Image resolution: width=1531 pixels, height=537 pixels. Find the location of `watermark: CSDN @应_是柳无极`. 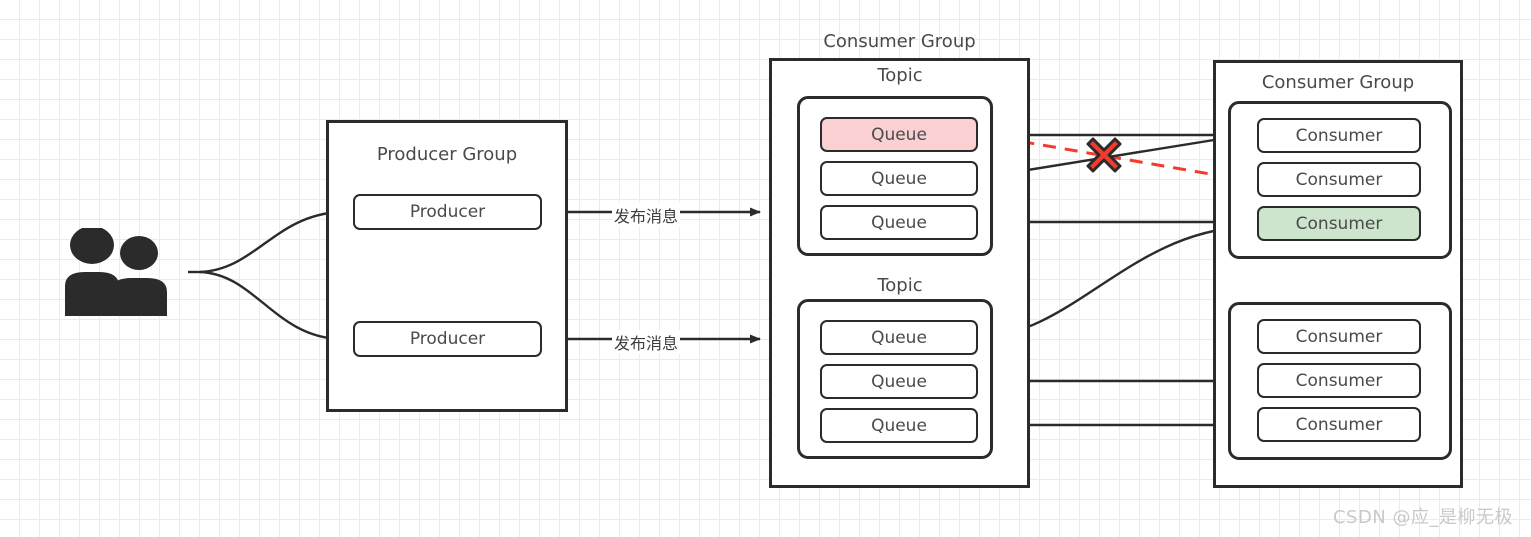

watermark: CSDN @应_是柳无极 is located at coordinates (1422, 517).